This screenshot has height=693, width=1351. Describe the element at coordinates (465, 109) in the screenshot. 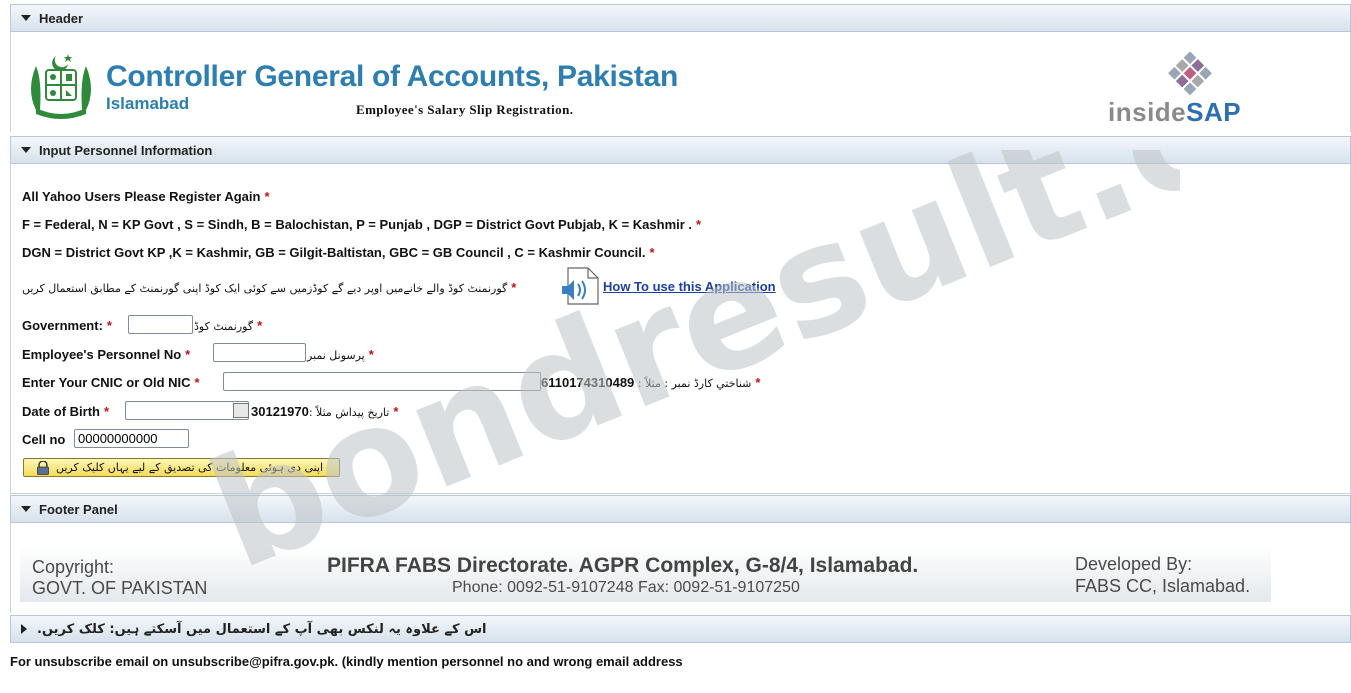

I see `banner-subtitle: Employee's Salary Slip Registration.` at that location.